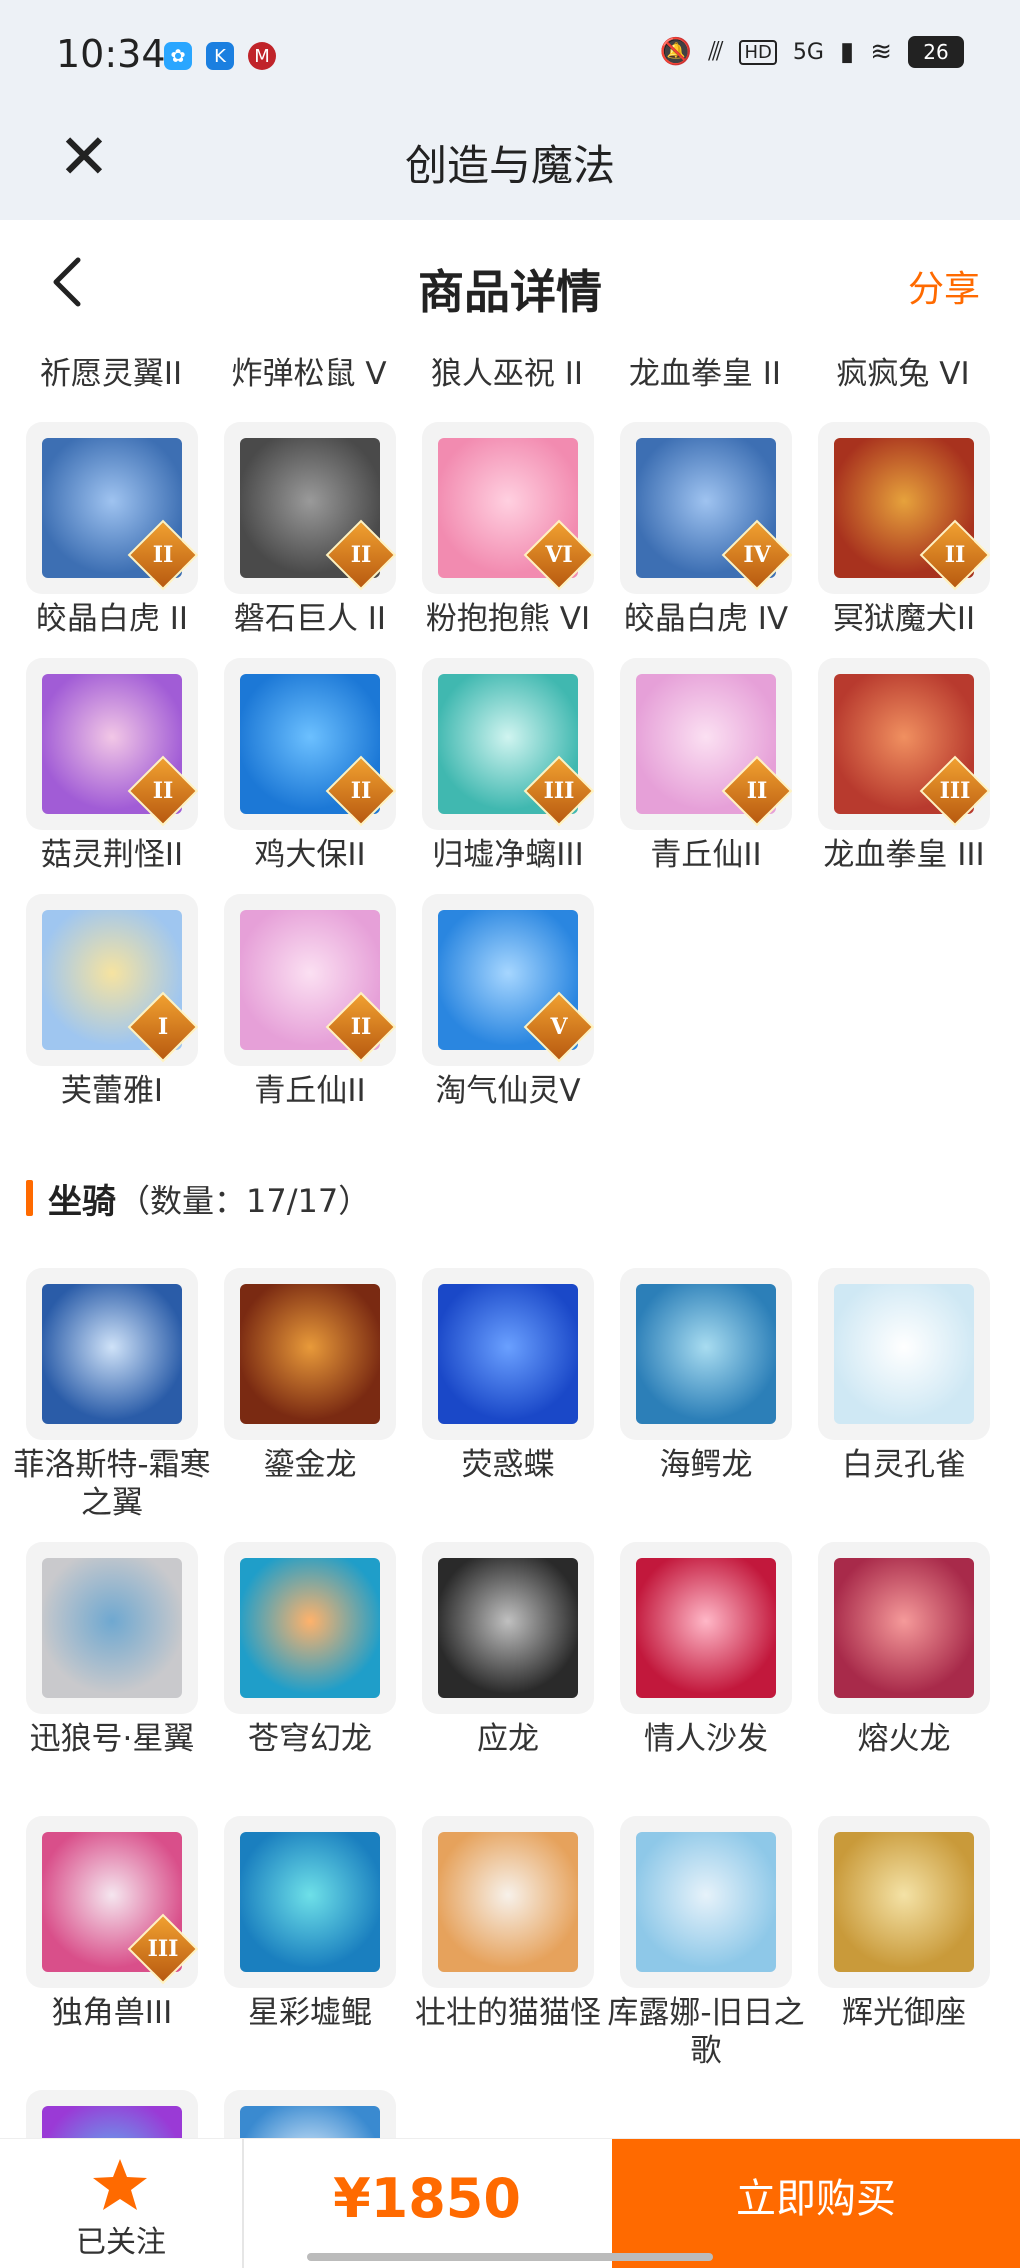 The width and height of the screenshot is (1020, 2268). I want to click on app-title: 创造与魔法, so click(509, 165).